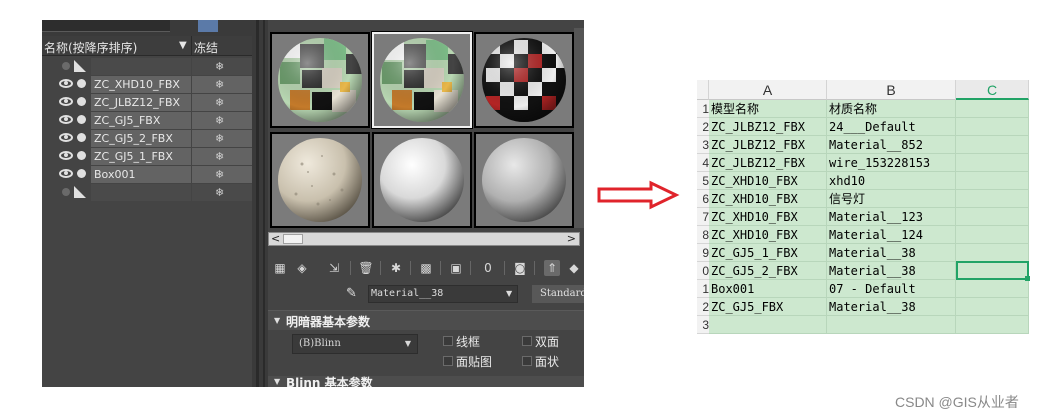  What do you see at coordinates (351, 293) in the screenshot?
I see `eyedropper-icon: ✎` at bounding box center [351, 293].